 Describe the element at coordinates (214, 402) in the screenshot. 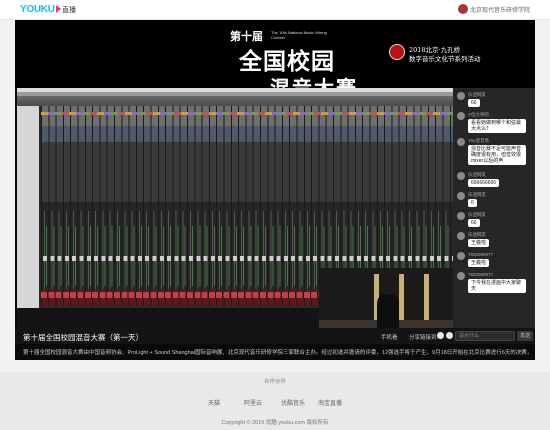

I see `partner-tmall: 天猫` at that location.